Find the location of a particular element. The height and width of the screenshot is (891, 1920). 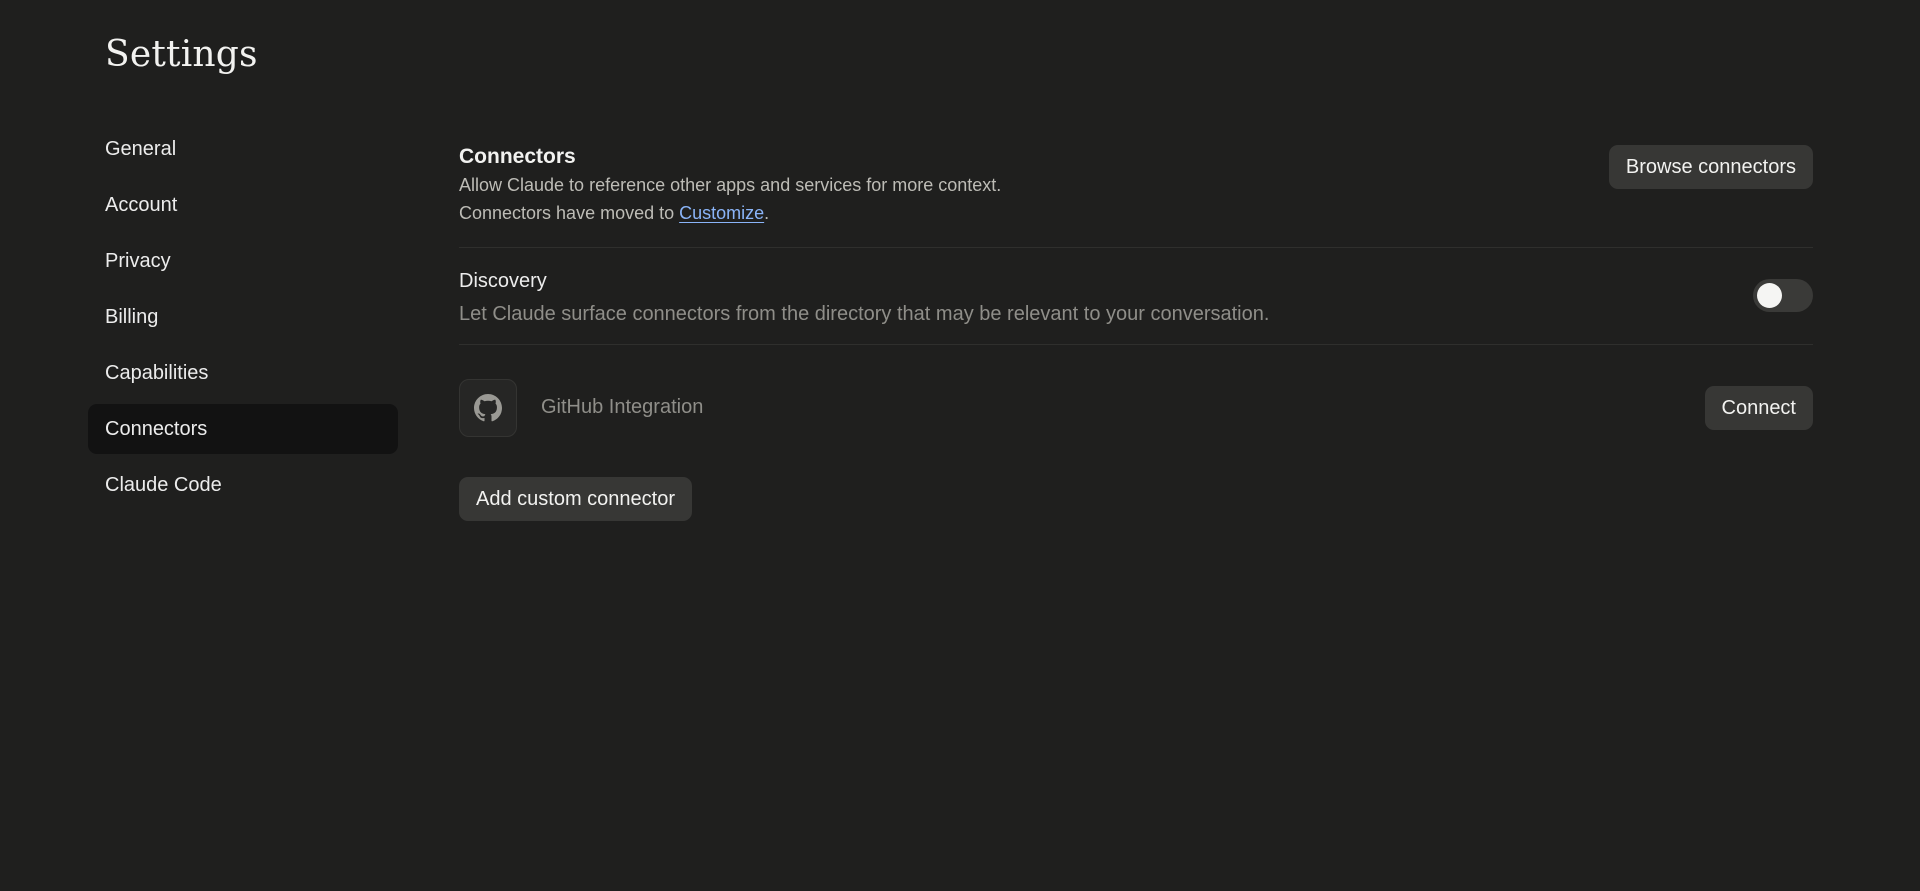

sidebar-item-account: Account is located at coordinates (243, 205).